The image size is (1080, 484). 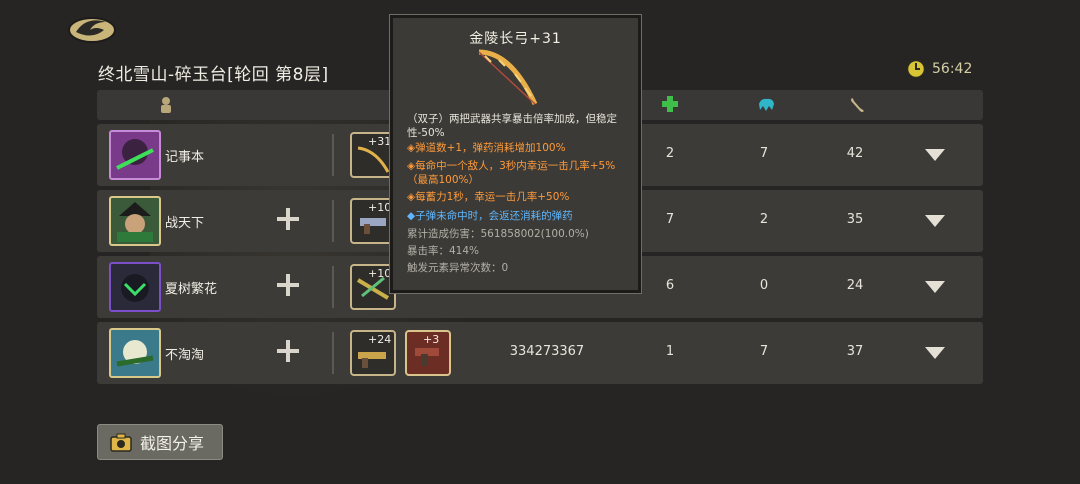 What do you see at coordinates (764, 285) in the screenshot?
I see `pet-count: 0` at bounding box center [764, 285].